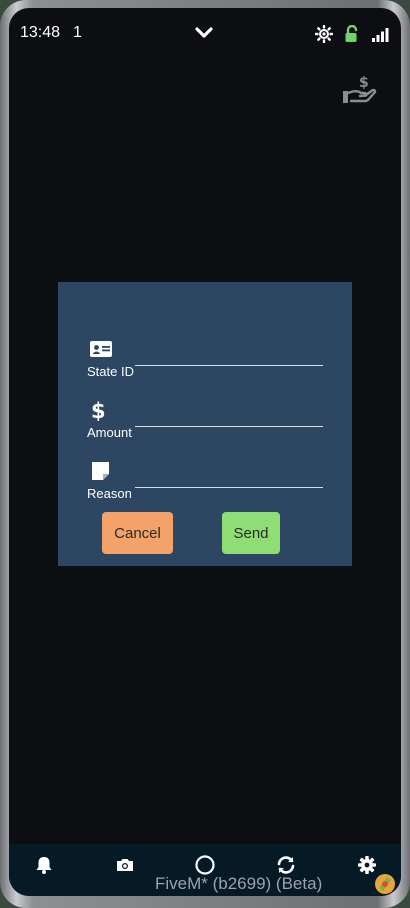  I want to click on amount-field: $ Amount, so click(205, 424).